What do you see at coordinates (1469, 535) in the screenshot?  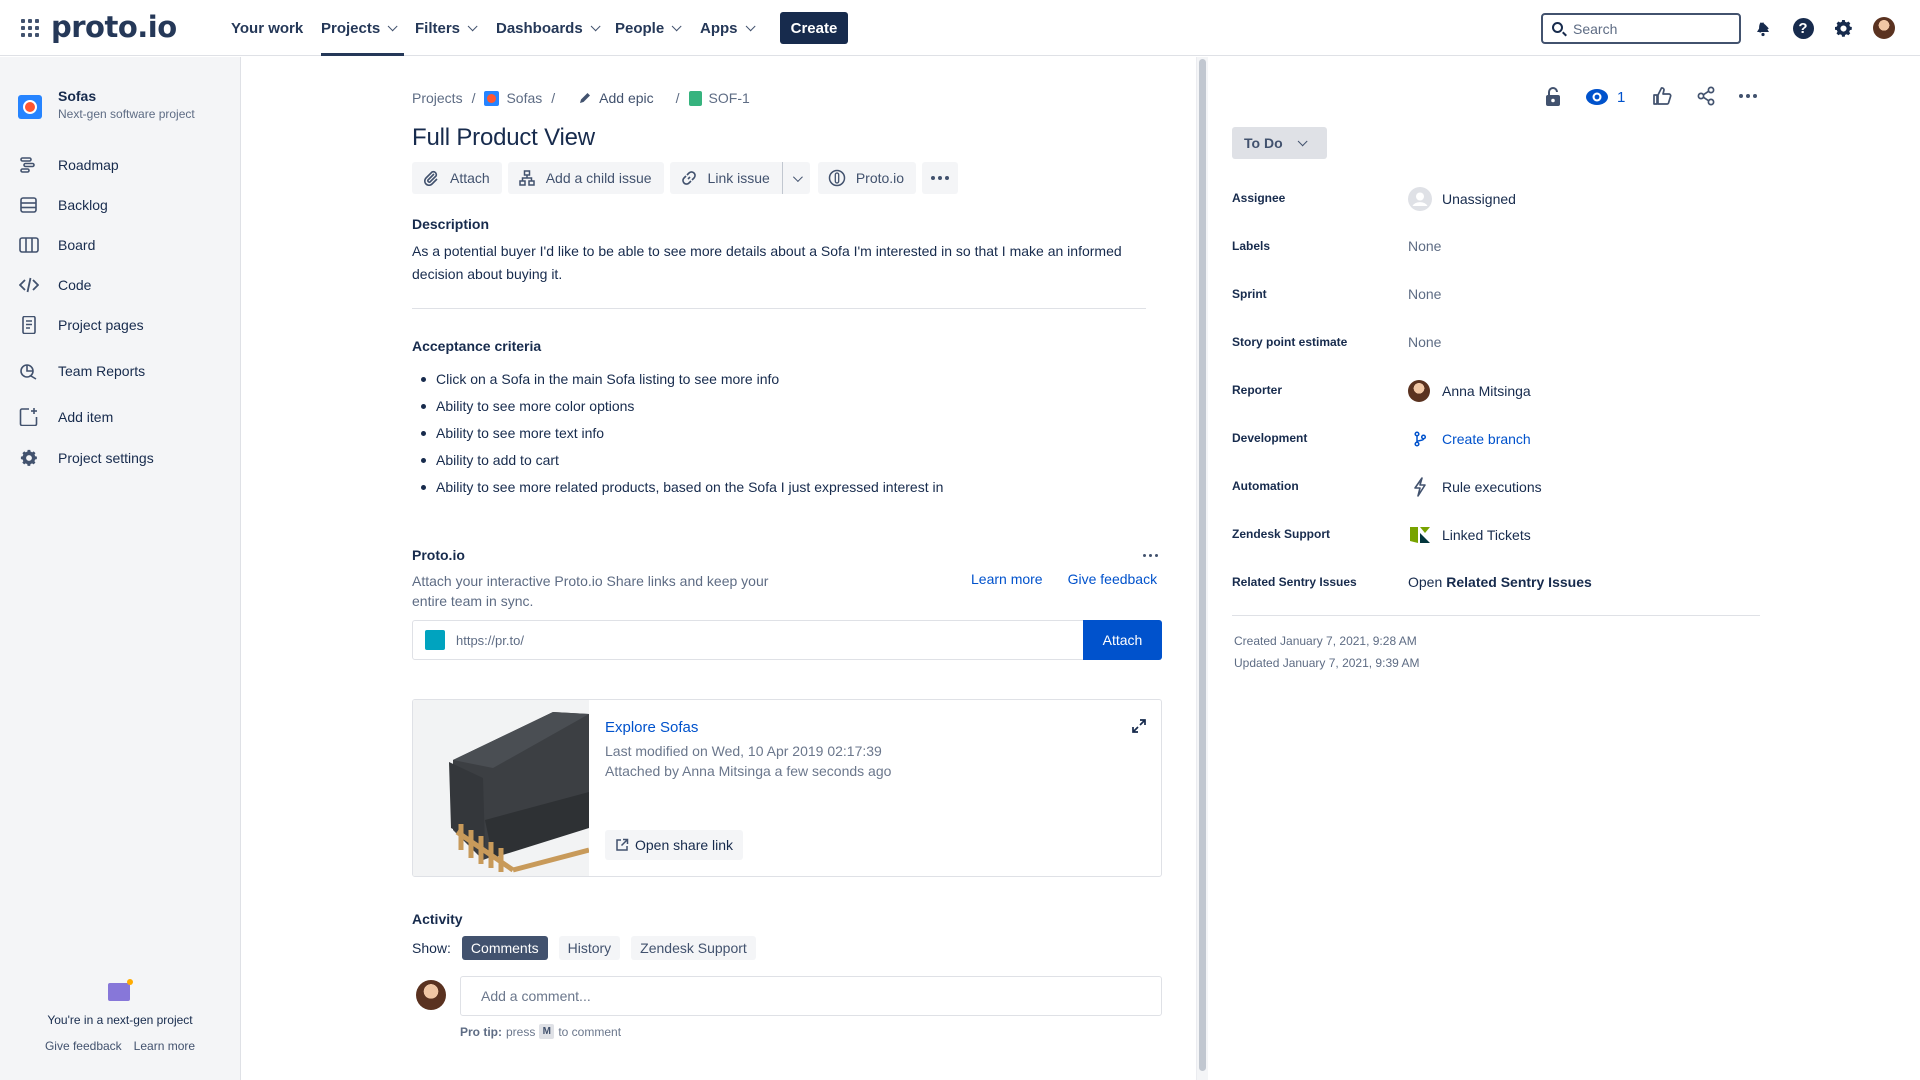 I see `linked-tickets-link: Linked Tickets` at bounding box center [1469, 535].